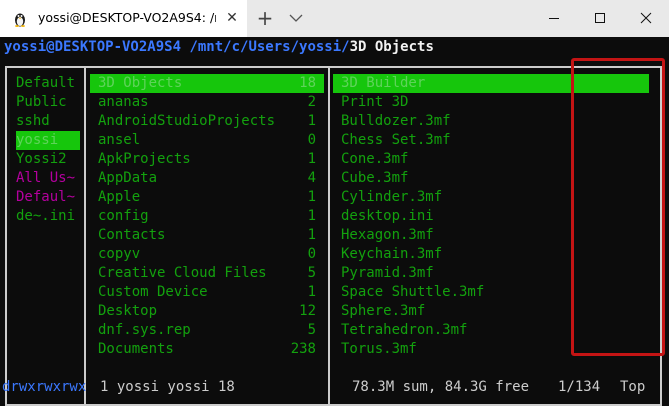 The image size is (669, 406). I want to click on entry-name: AppData, so click(128, 178).